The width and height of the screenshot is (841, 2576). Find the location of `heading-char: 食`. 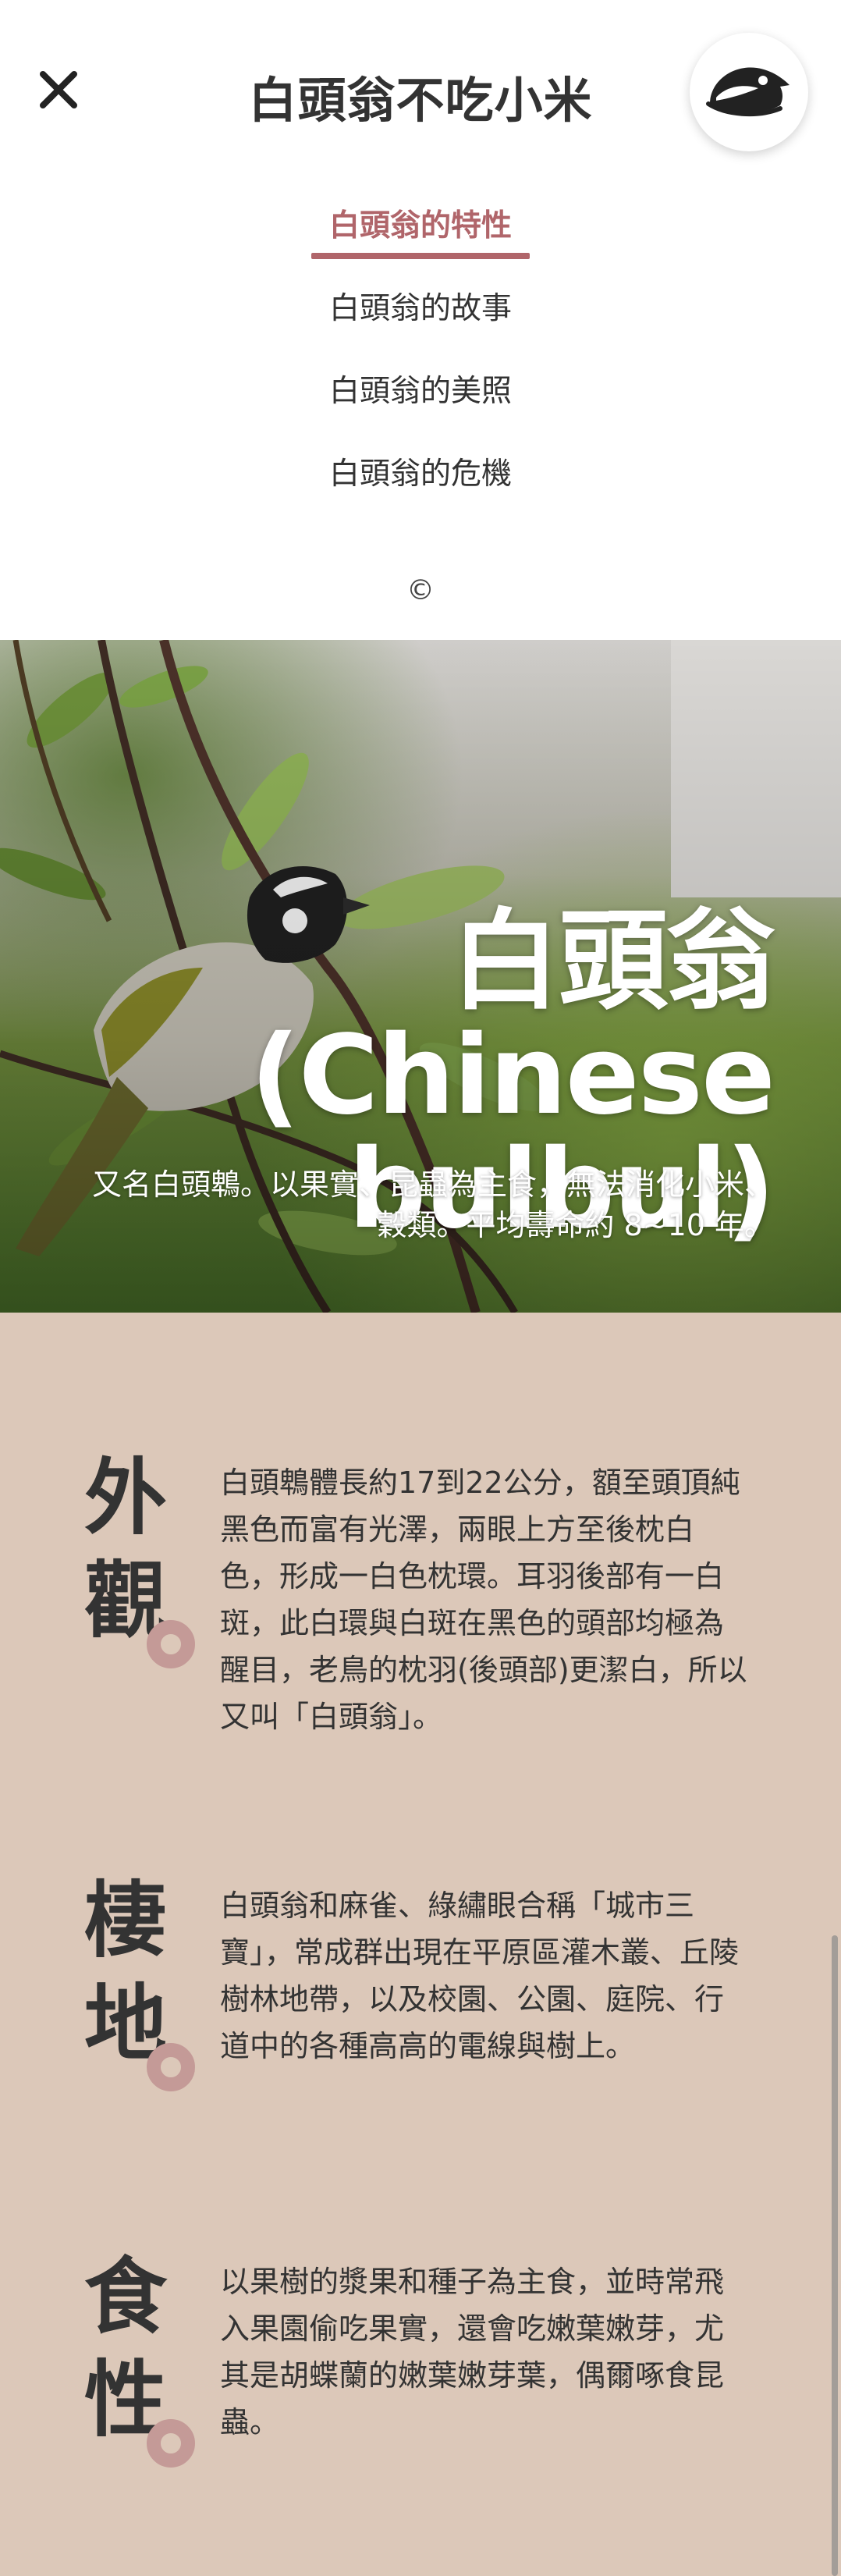

heading-char: 食 is located at coordinates (126, 2297).